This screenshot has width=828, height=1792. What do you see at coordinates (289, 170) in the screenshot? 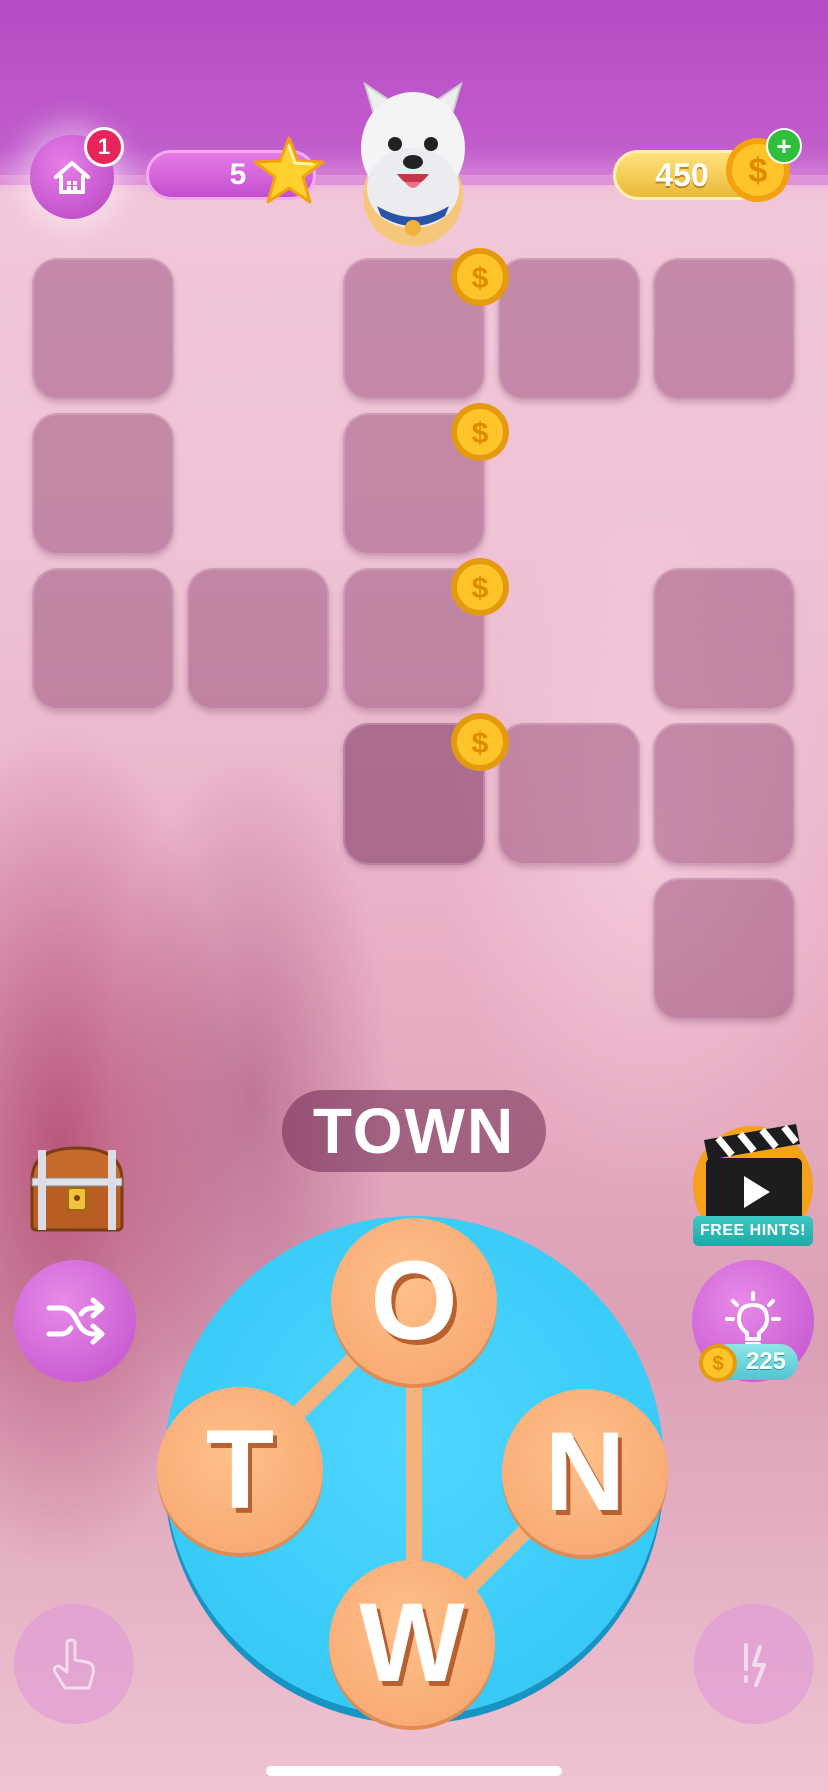
I see `star-icon` at bounding box center [289, 170].